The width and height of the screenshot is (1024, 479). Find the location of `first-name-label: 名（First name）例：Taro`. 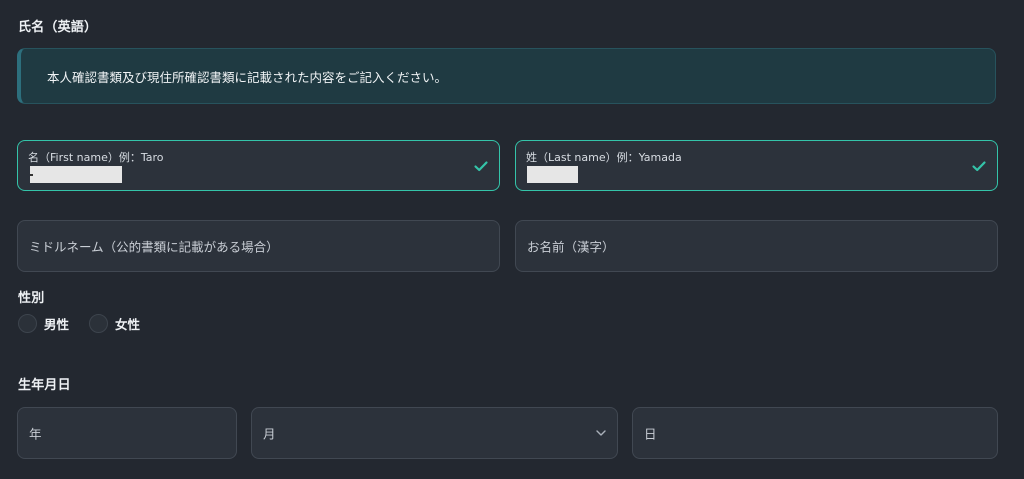

first-name-label: 名（First name）例：Taro is located at coordinates (96, 157).